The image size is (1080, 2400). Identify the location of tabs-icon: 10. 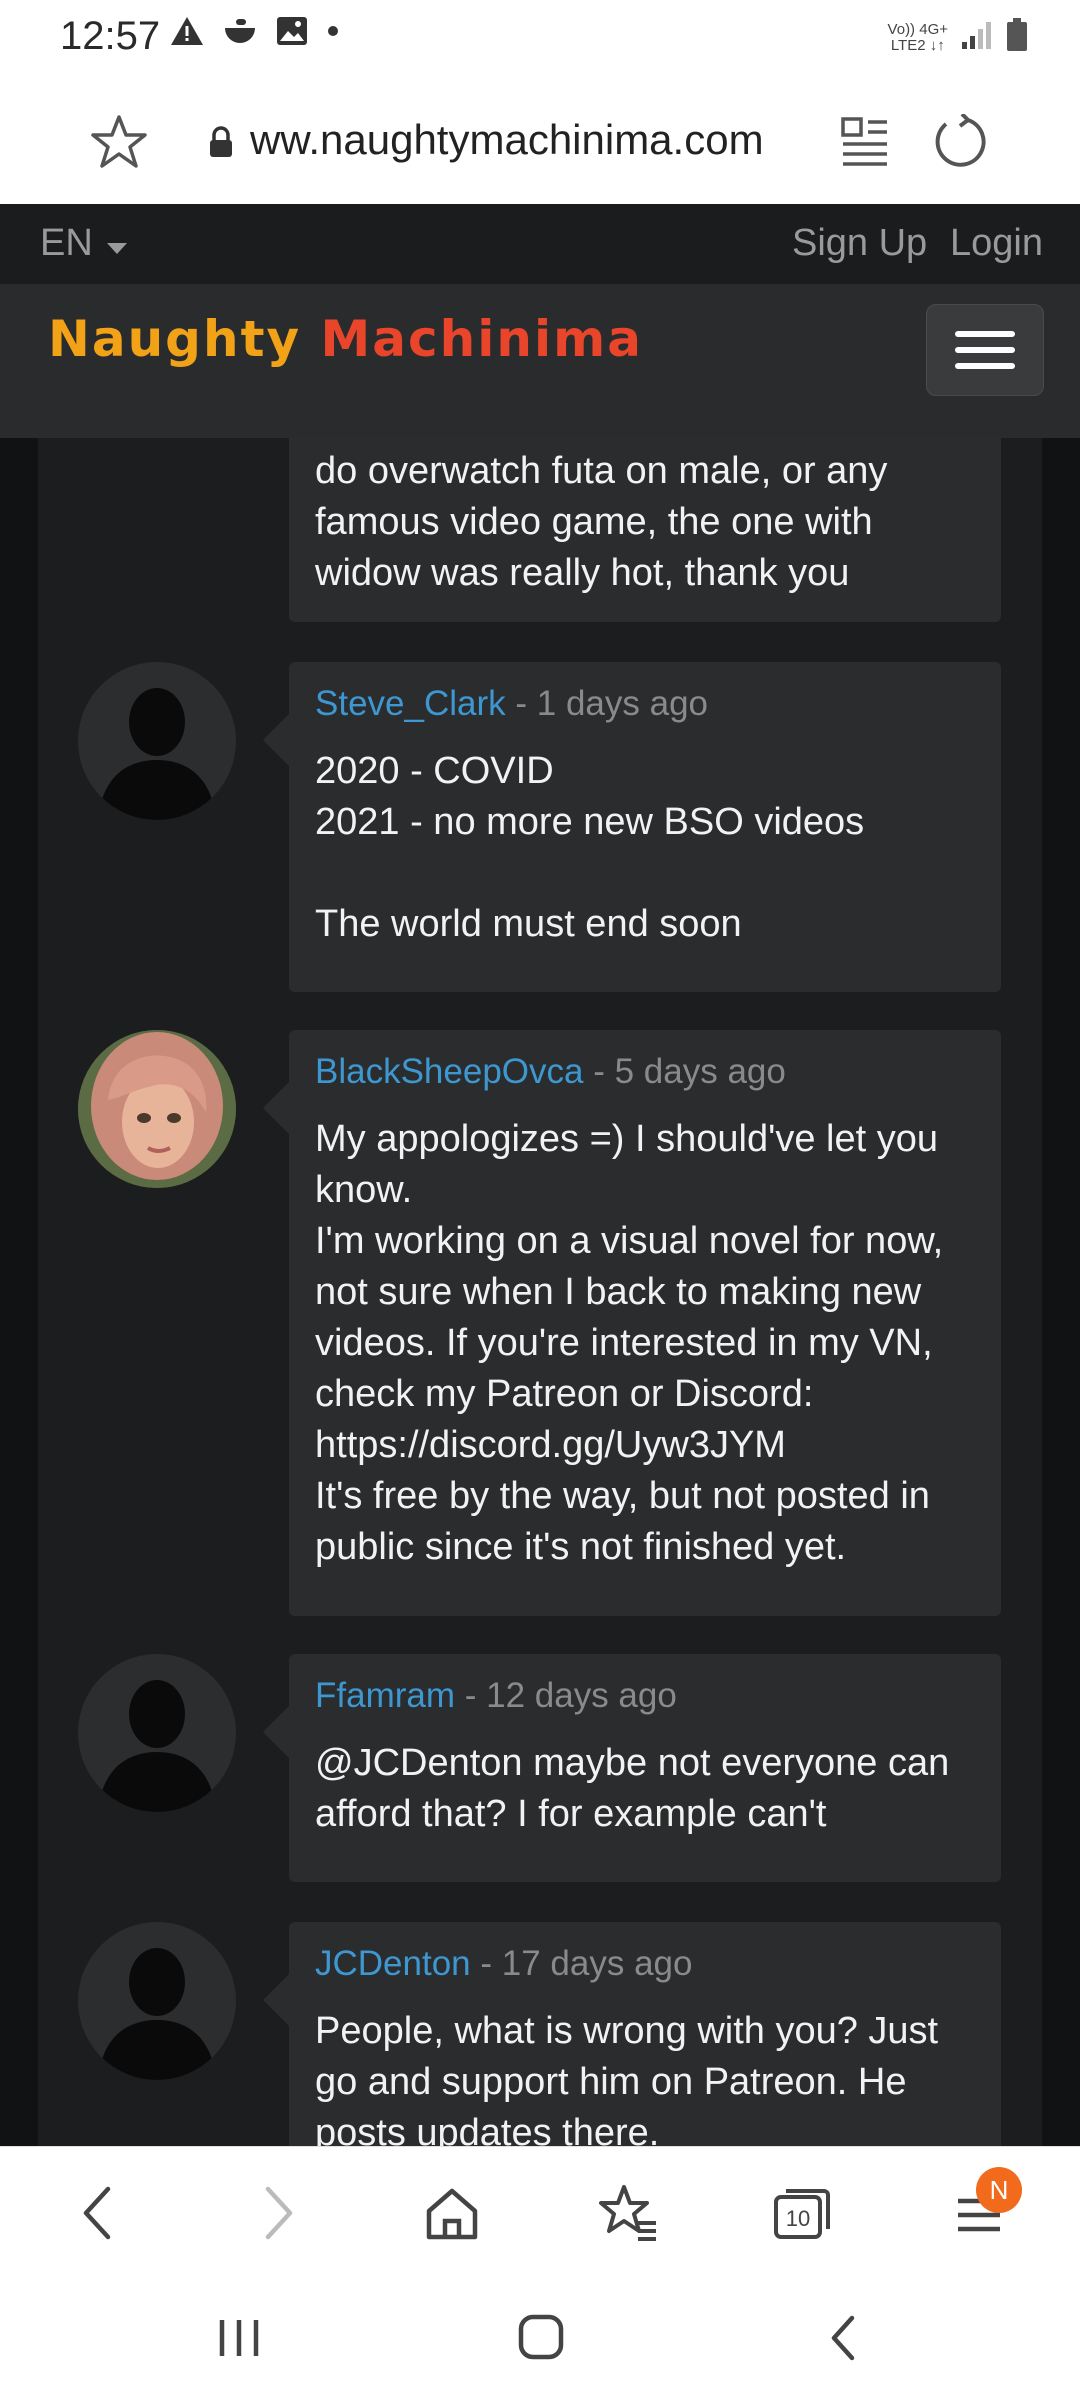
(802, 2215).